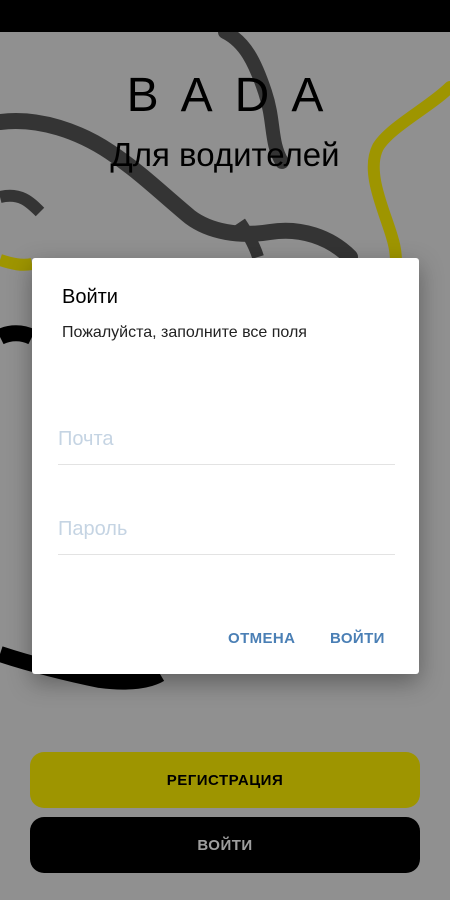  Describe the element at coordinates (90, 297) in the screenshot. I see `dialog-title: Войти` at that location.